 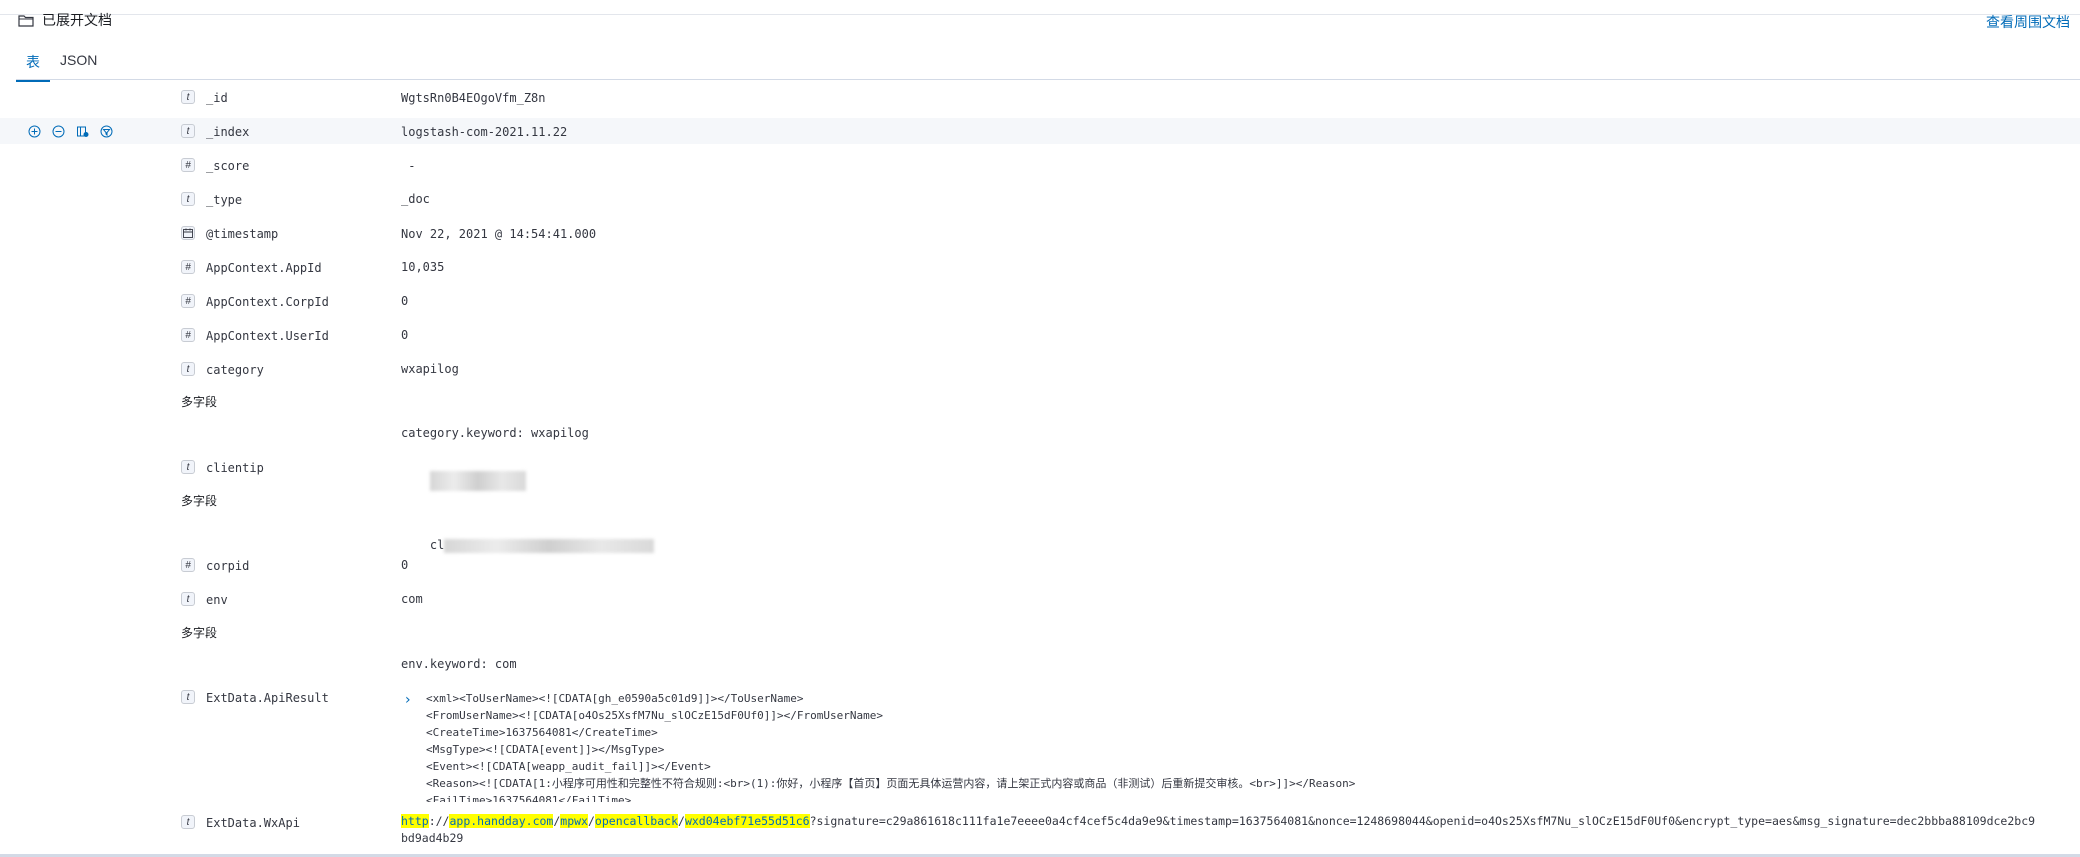 I want to click on url-scheme: http, so click(x=415, y=821).